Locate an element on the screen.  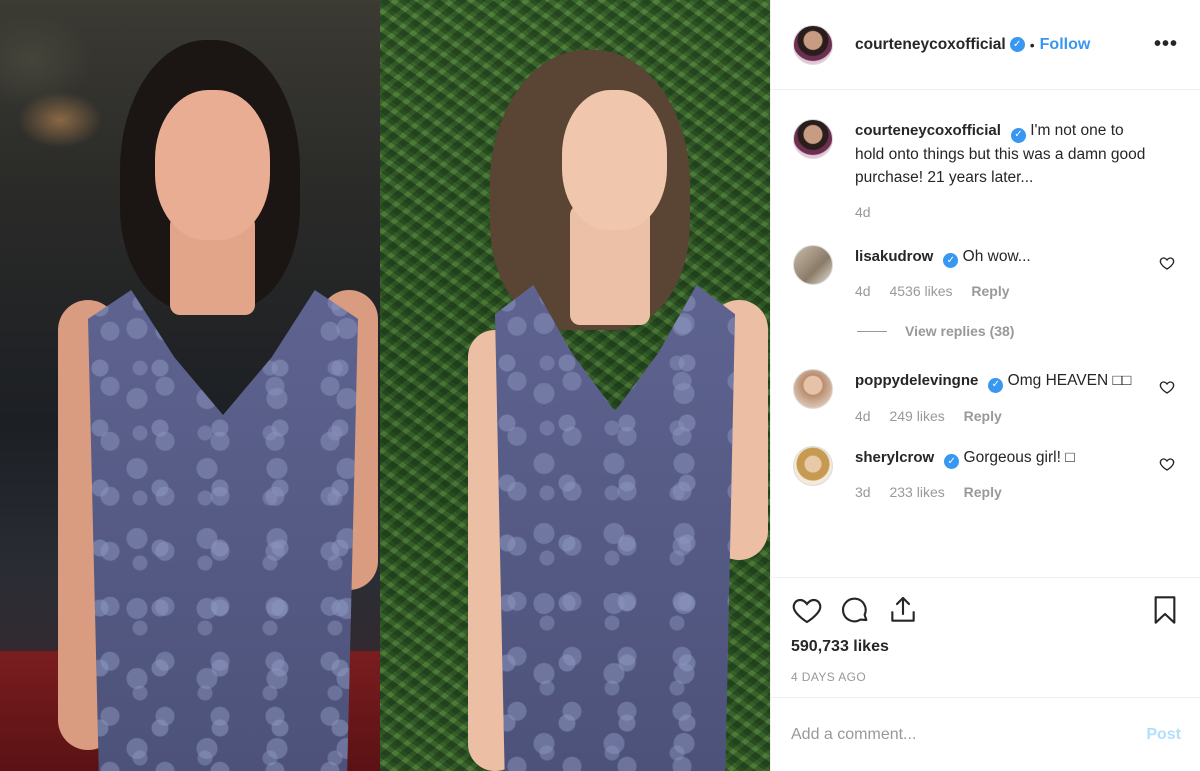
follow-button: Follow is located at coordinates (1065, 45).